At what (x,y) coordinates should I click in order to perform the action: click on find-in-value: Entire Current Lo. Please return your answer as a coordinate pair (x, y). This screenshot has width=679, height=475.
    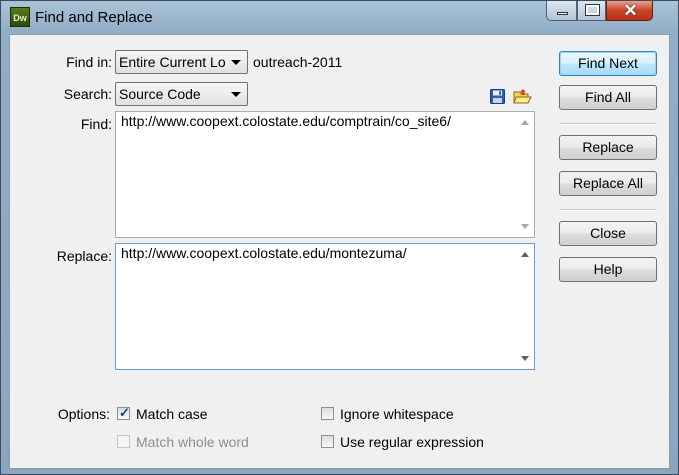
    Looking at the image, I should click on (172, 62).